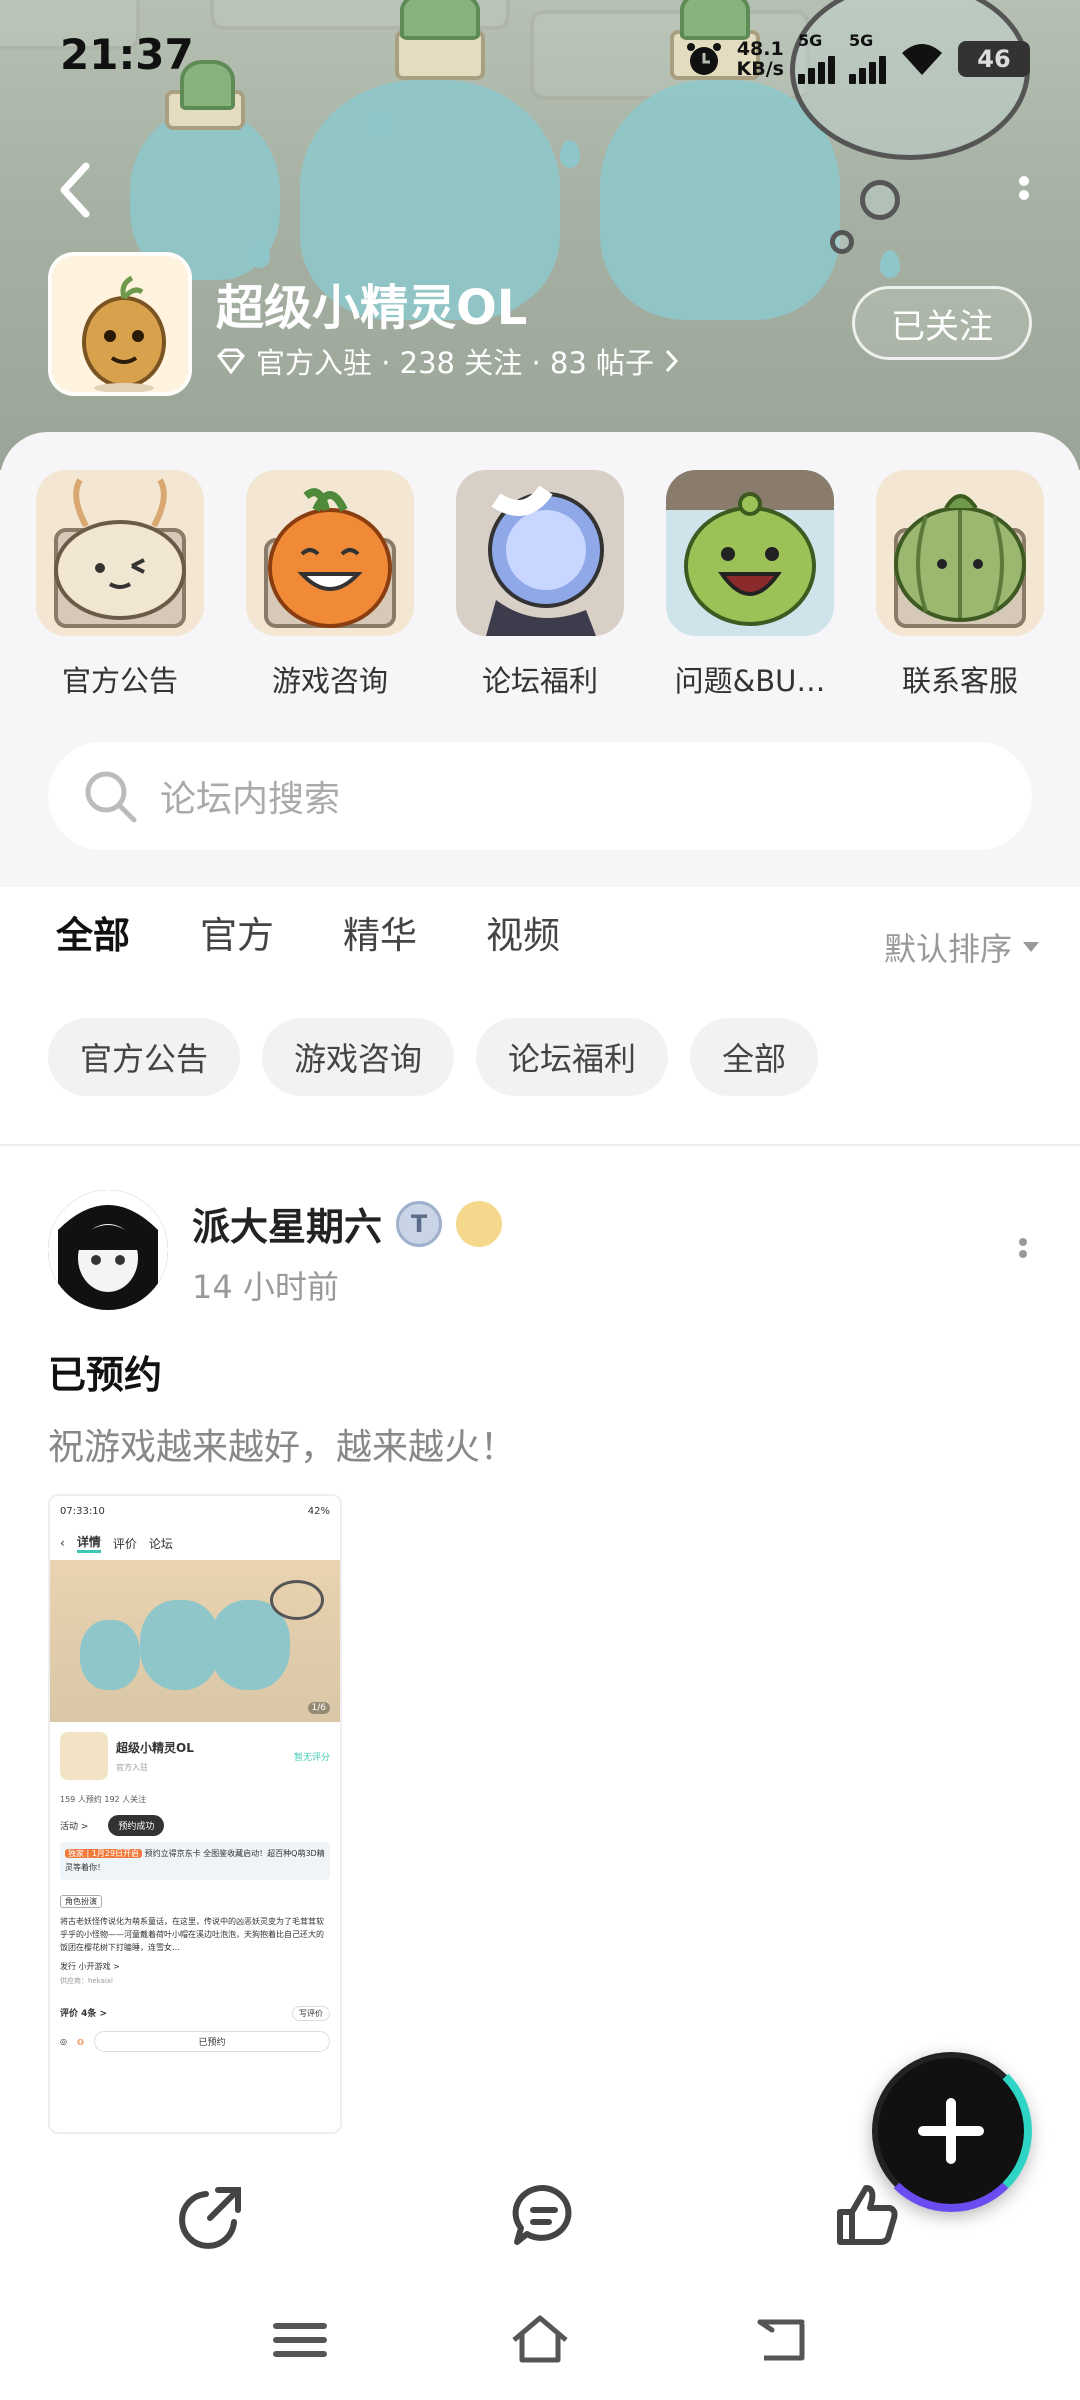 This screenshot has height=2400, width=1080. Describe the element at coordinates (105, 1371) in the screenshot. I see `post-title: 已预约` at that location.